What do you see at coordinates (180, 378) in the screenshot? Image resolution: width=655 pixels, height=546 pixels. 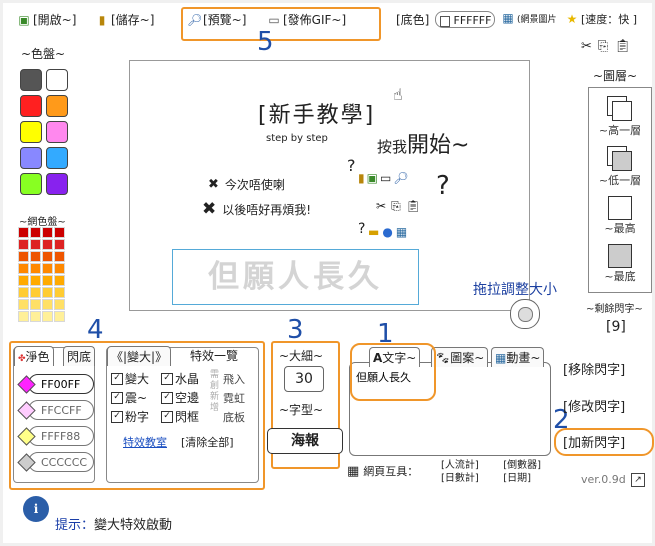 I see `effect-checkbox: ✓ 水晶` at bounding box center [180, 378].